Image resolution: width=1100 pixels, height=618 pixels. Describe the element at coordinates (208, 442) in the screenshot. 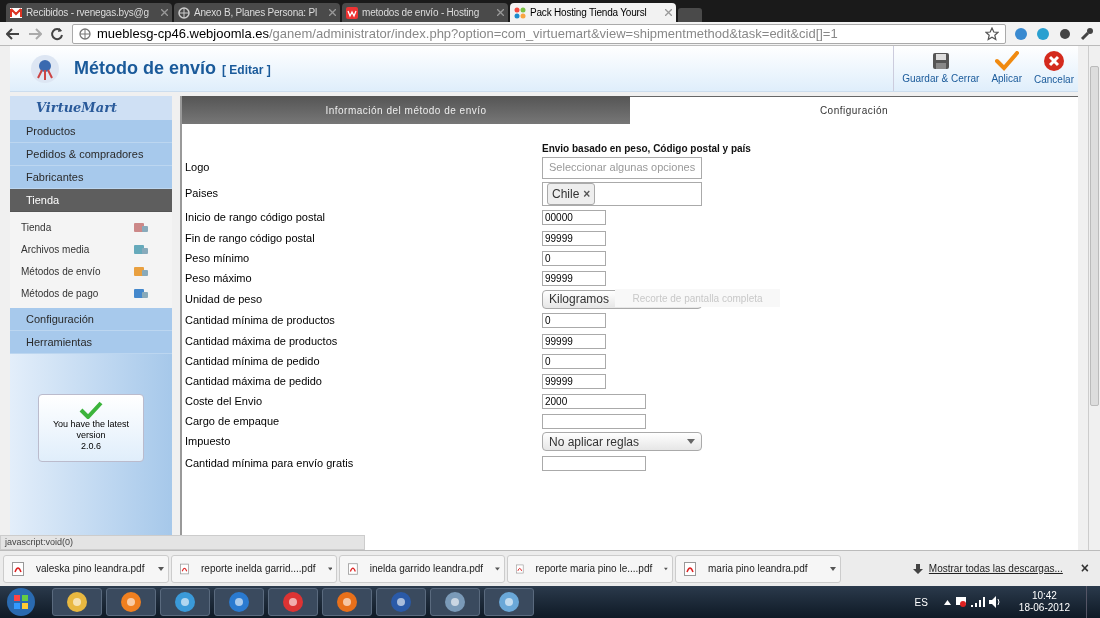

I see `field-label: Impuesto` at that location.